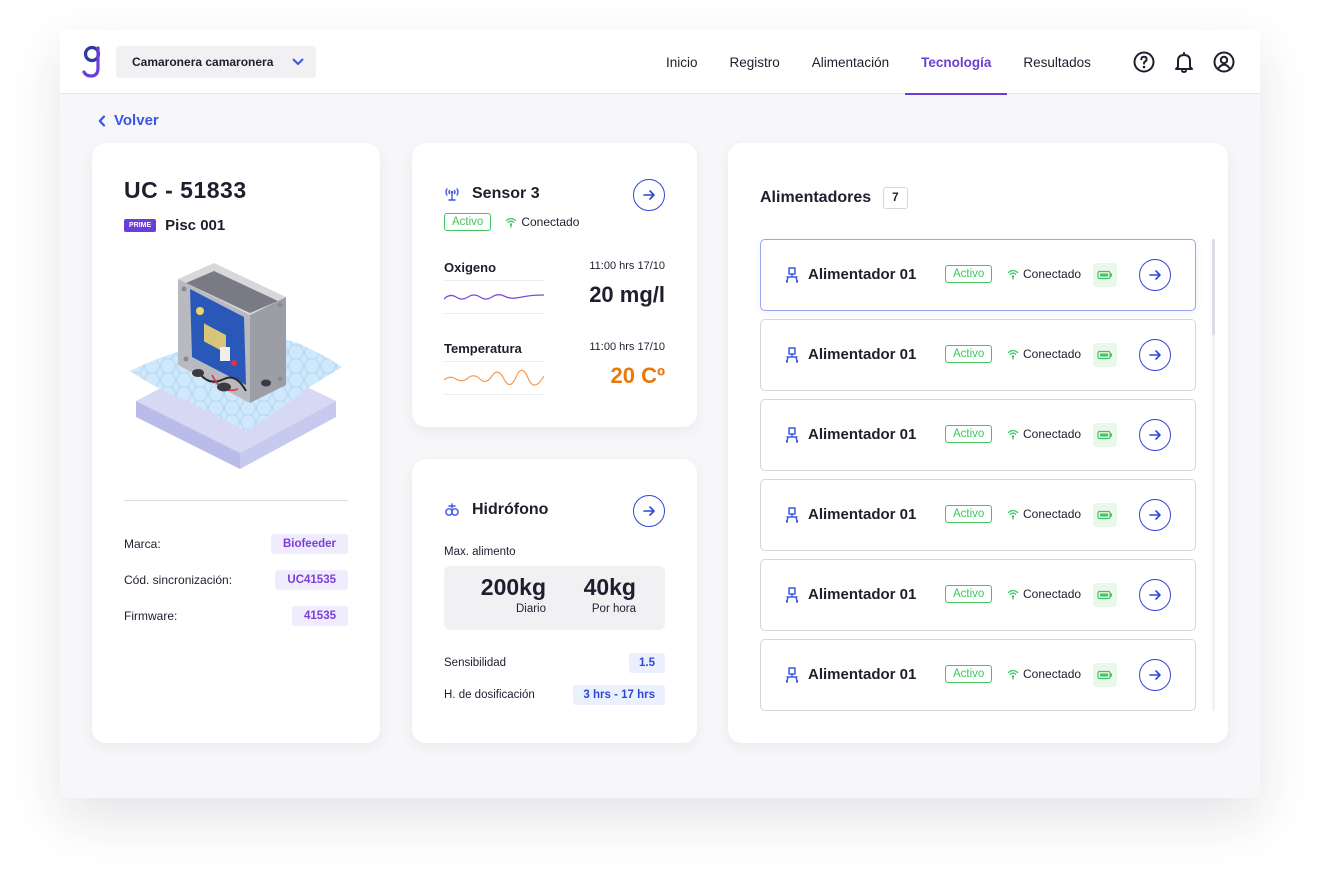  What do you see at coordinates (509, 594) in the screenshot?
I see `daily-max: 200kg Diario` at bounding box center [509, 594].